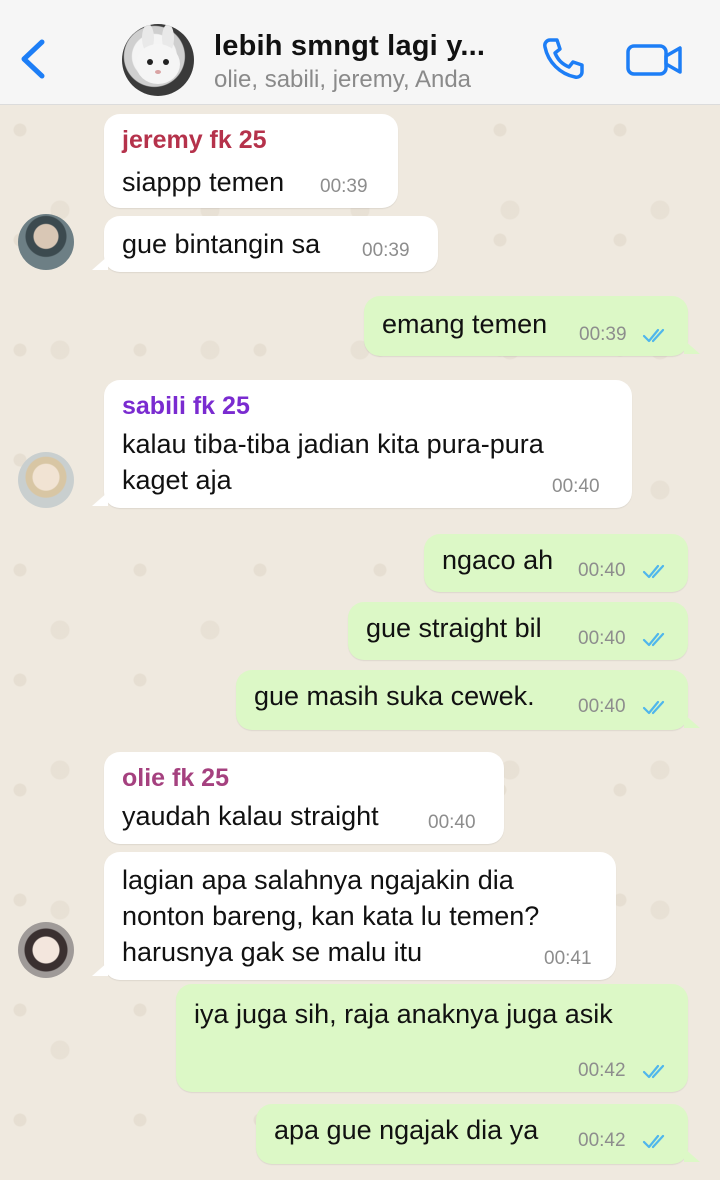  I want to click on message-outgoing: gue straight bil 00:40, so click(518, 631).